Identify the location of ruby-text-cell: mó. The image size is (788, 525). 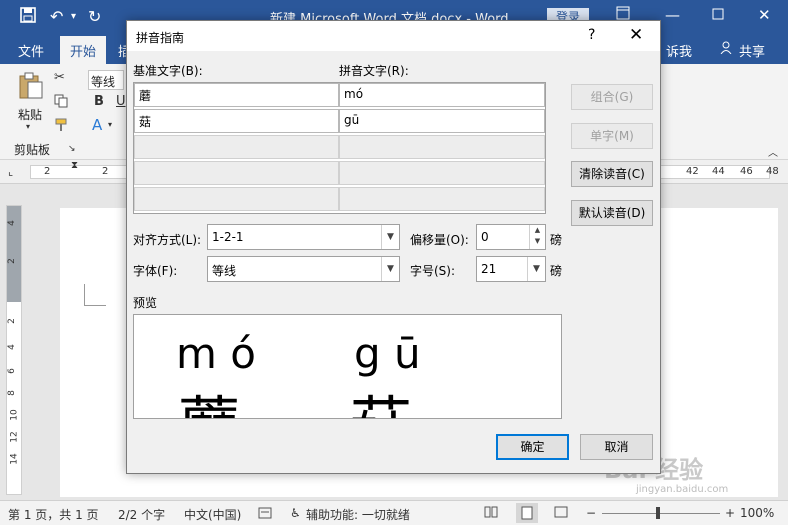
(442, 95).